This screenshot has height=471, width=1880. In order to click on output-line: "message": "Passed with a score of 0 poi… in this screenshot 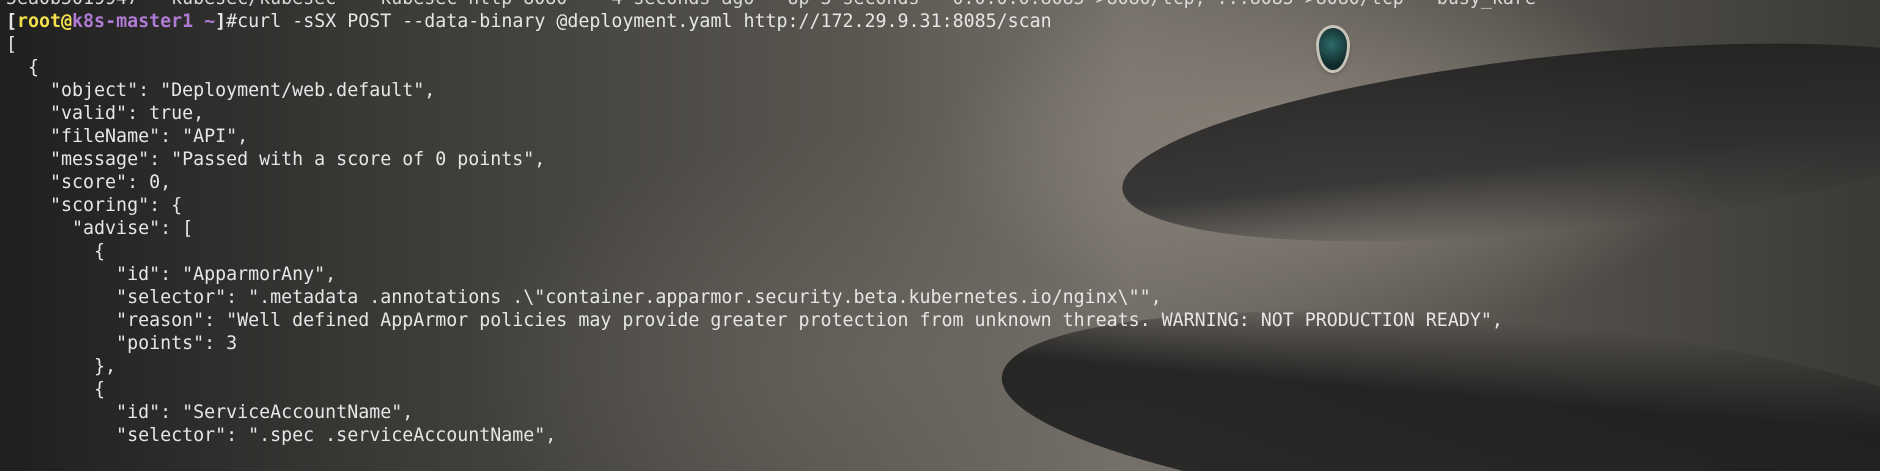, I will do `click(276, 159)`.